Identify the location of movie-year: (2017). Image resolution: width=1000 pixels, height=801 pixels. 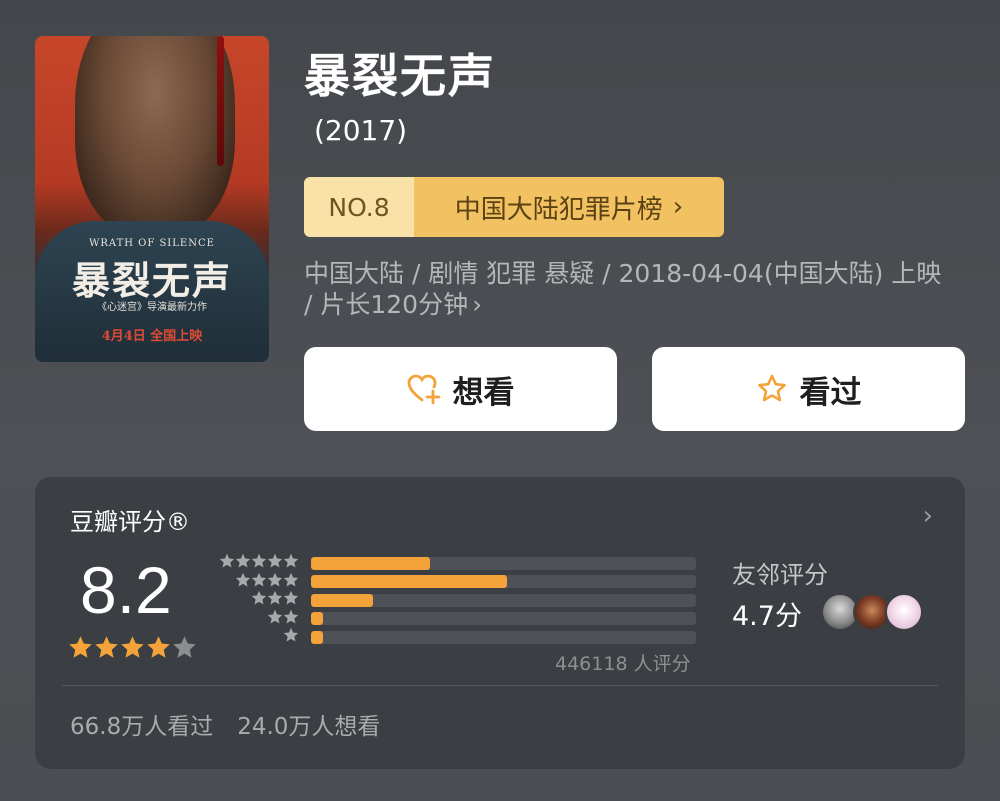
(361, 130).